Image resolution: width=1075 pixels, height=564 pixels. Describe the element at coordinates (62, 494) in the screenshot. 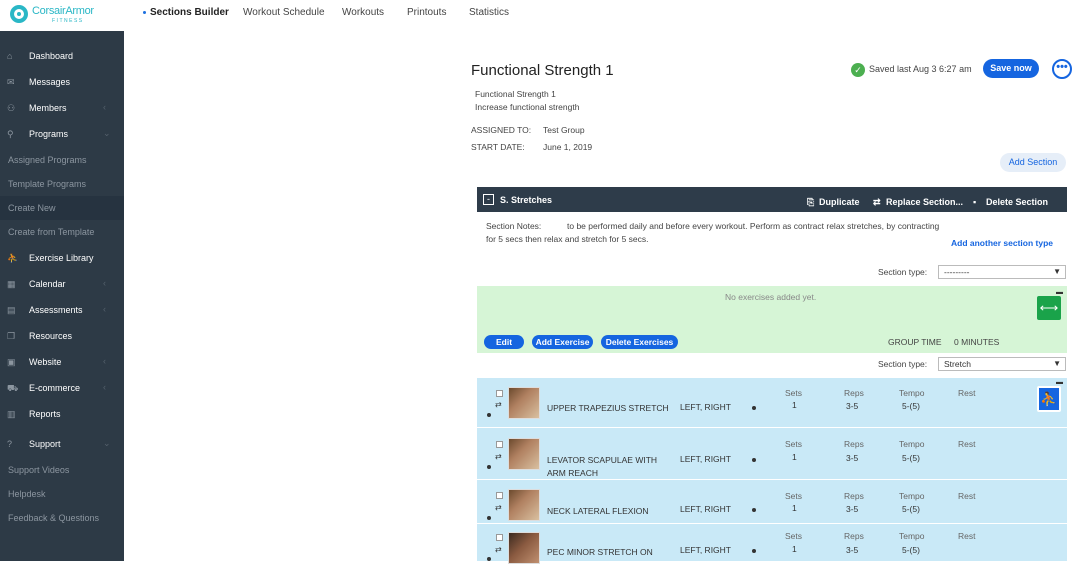

I see `sidebar-sub-helpdesk: Helpdesk` at that location.